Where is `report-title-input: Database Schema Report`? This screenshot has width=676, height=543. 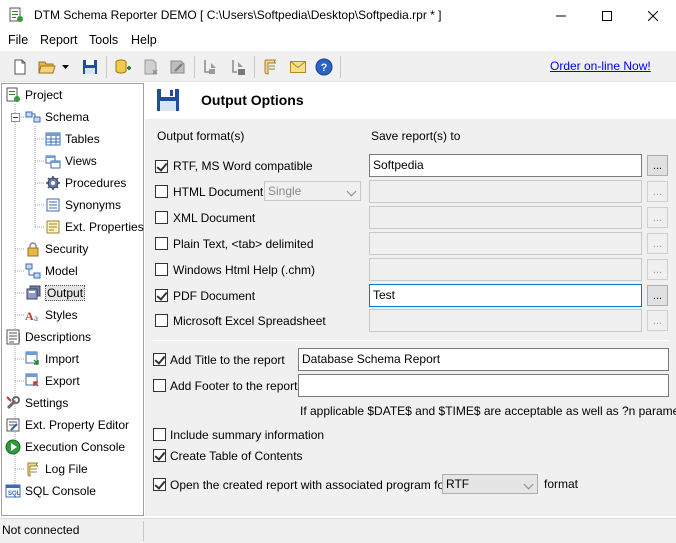 report-title-input: Database Schema Report is located at coordinates (483, 359).